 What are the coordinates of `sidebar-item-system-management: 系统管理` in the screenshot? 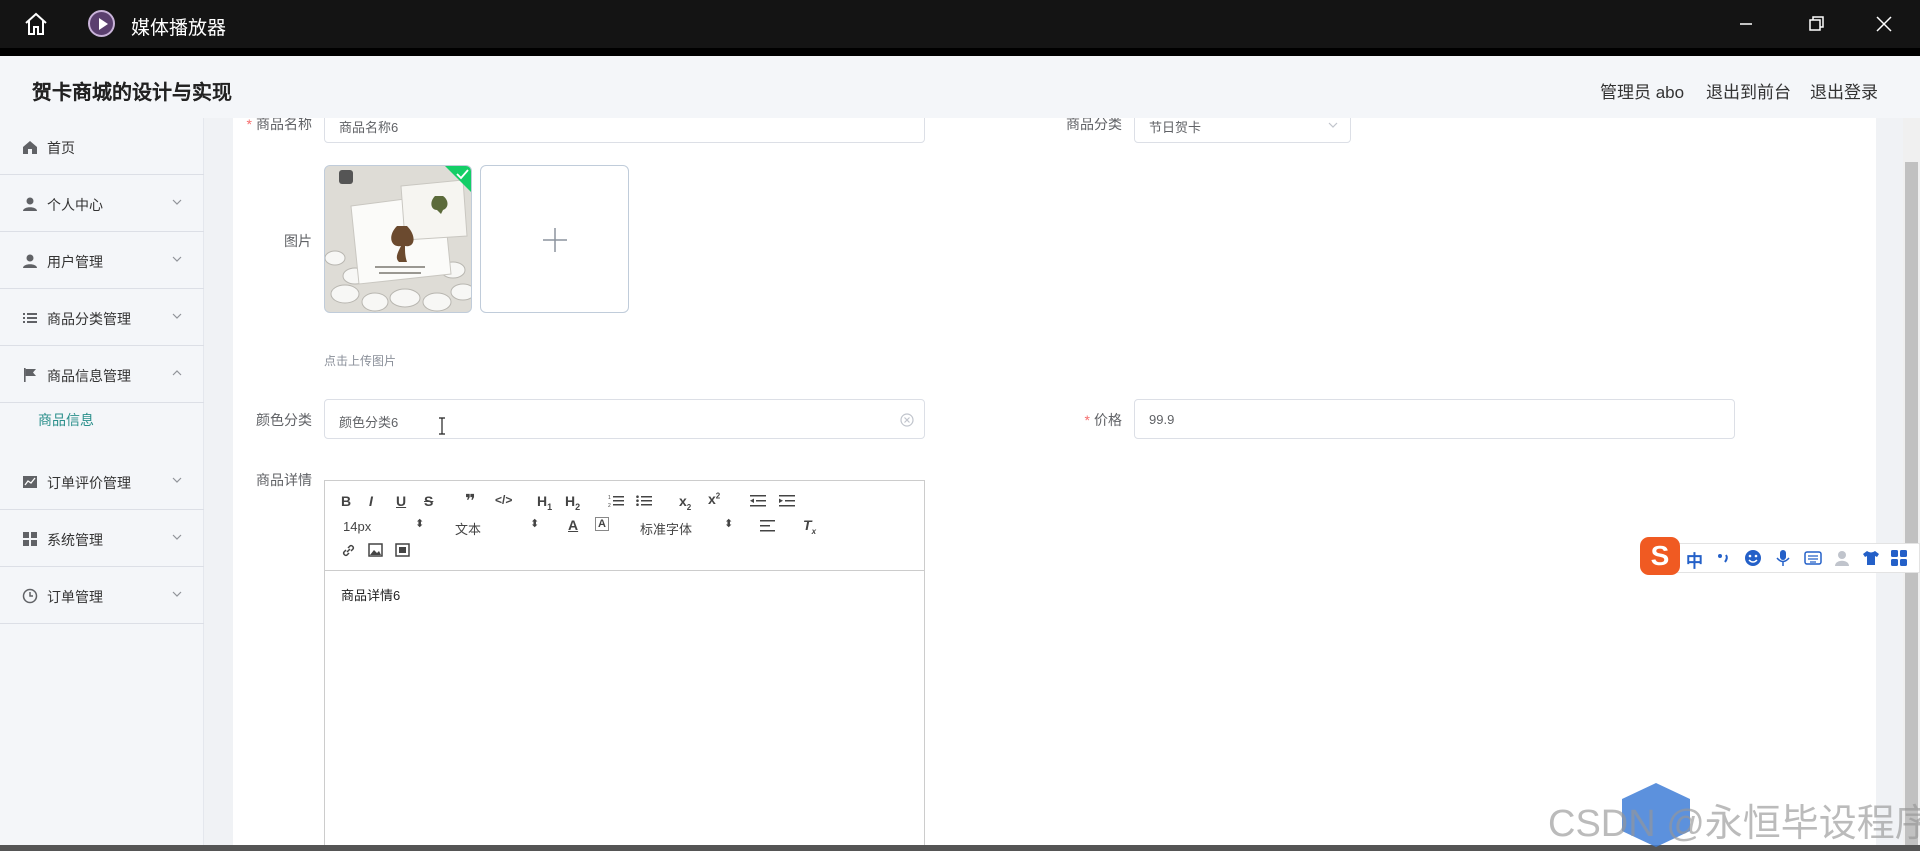 It's located at (102, 538).